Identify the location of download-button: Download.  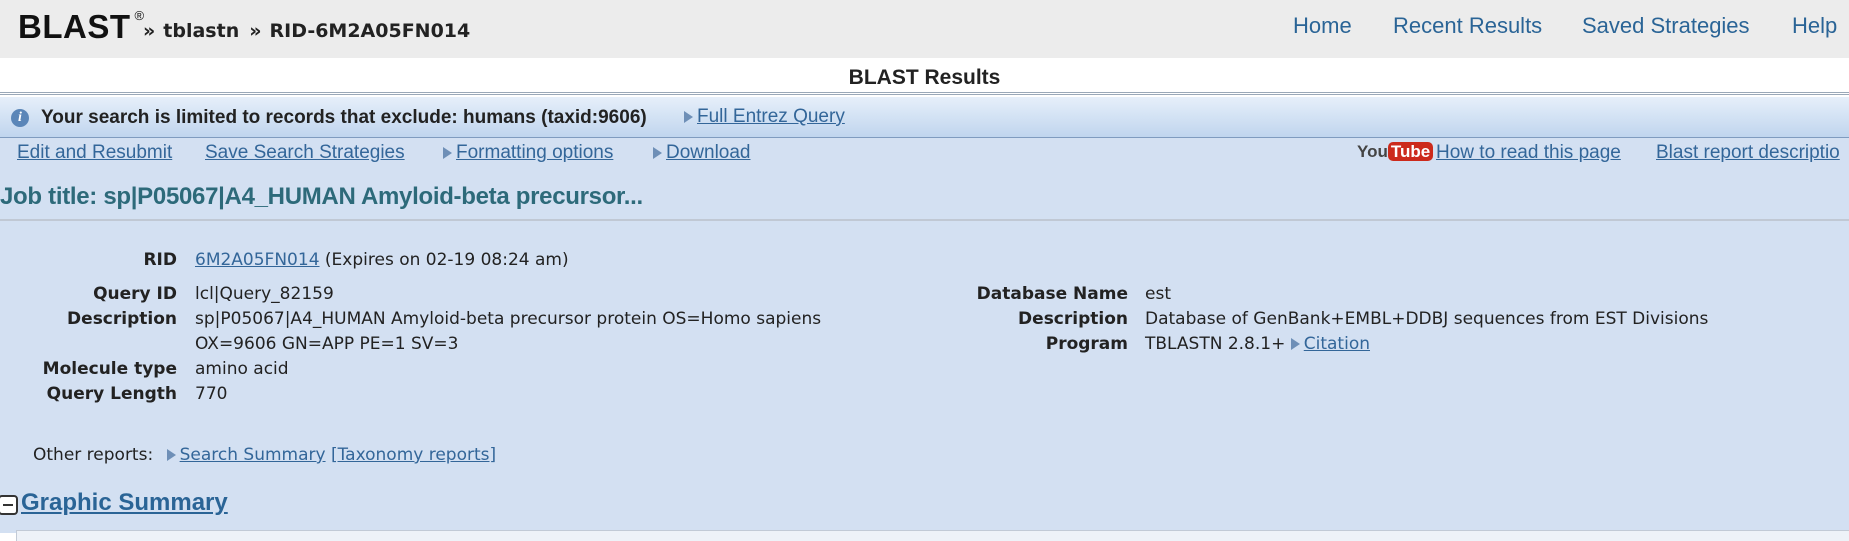
(708, 152).